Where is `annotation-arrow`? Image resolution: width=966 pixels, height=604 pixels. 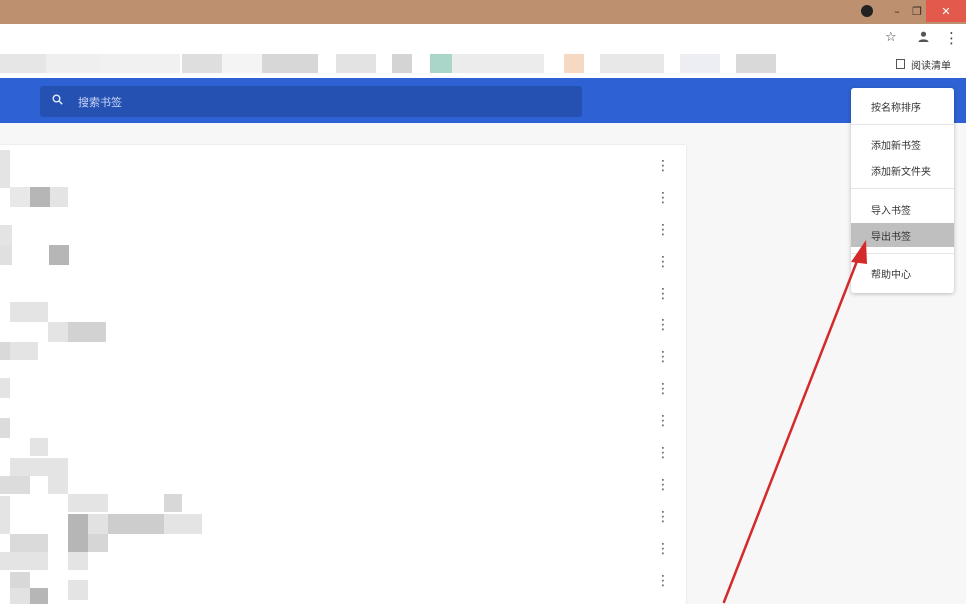 annotation-arrow is located at coordinates (794, 422).